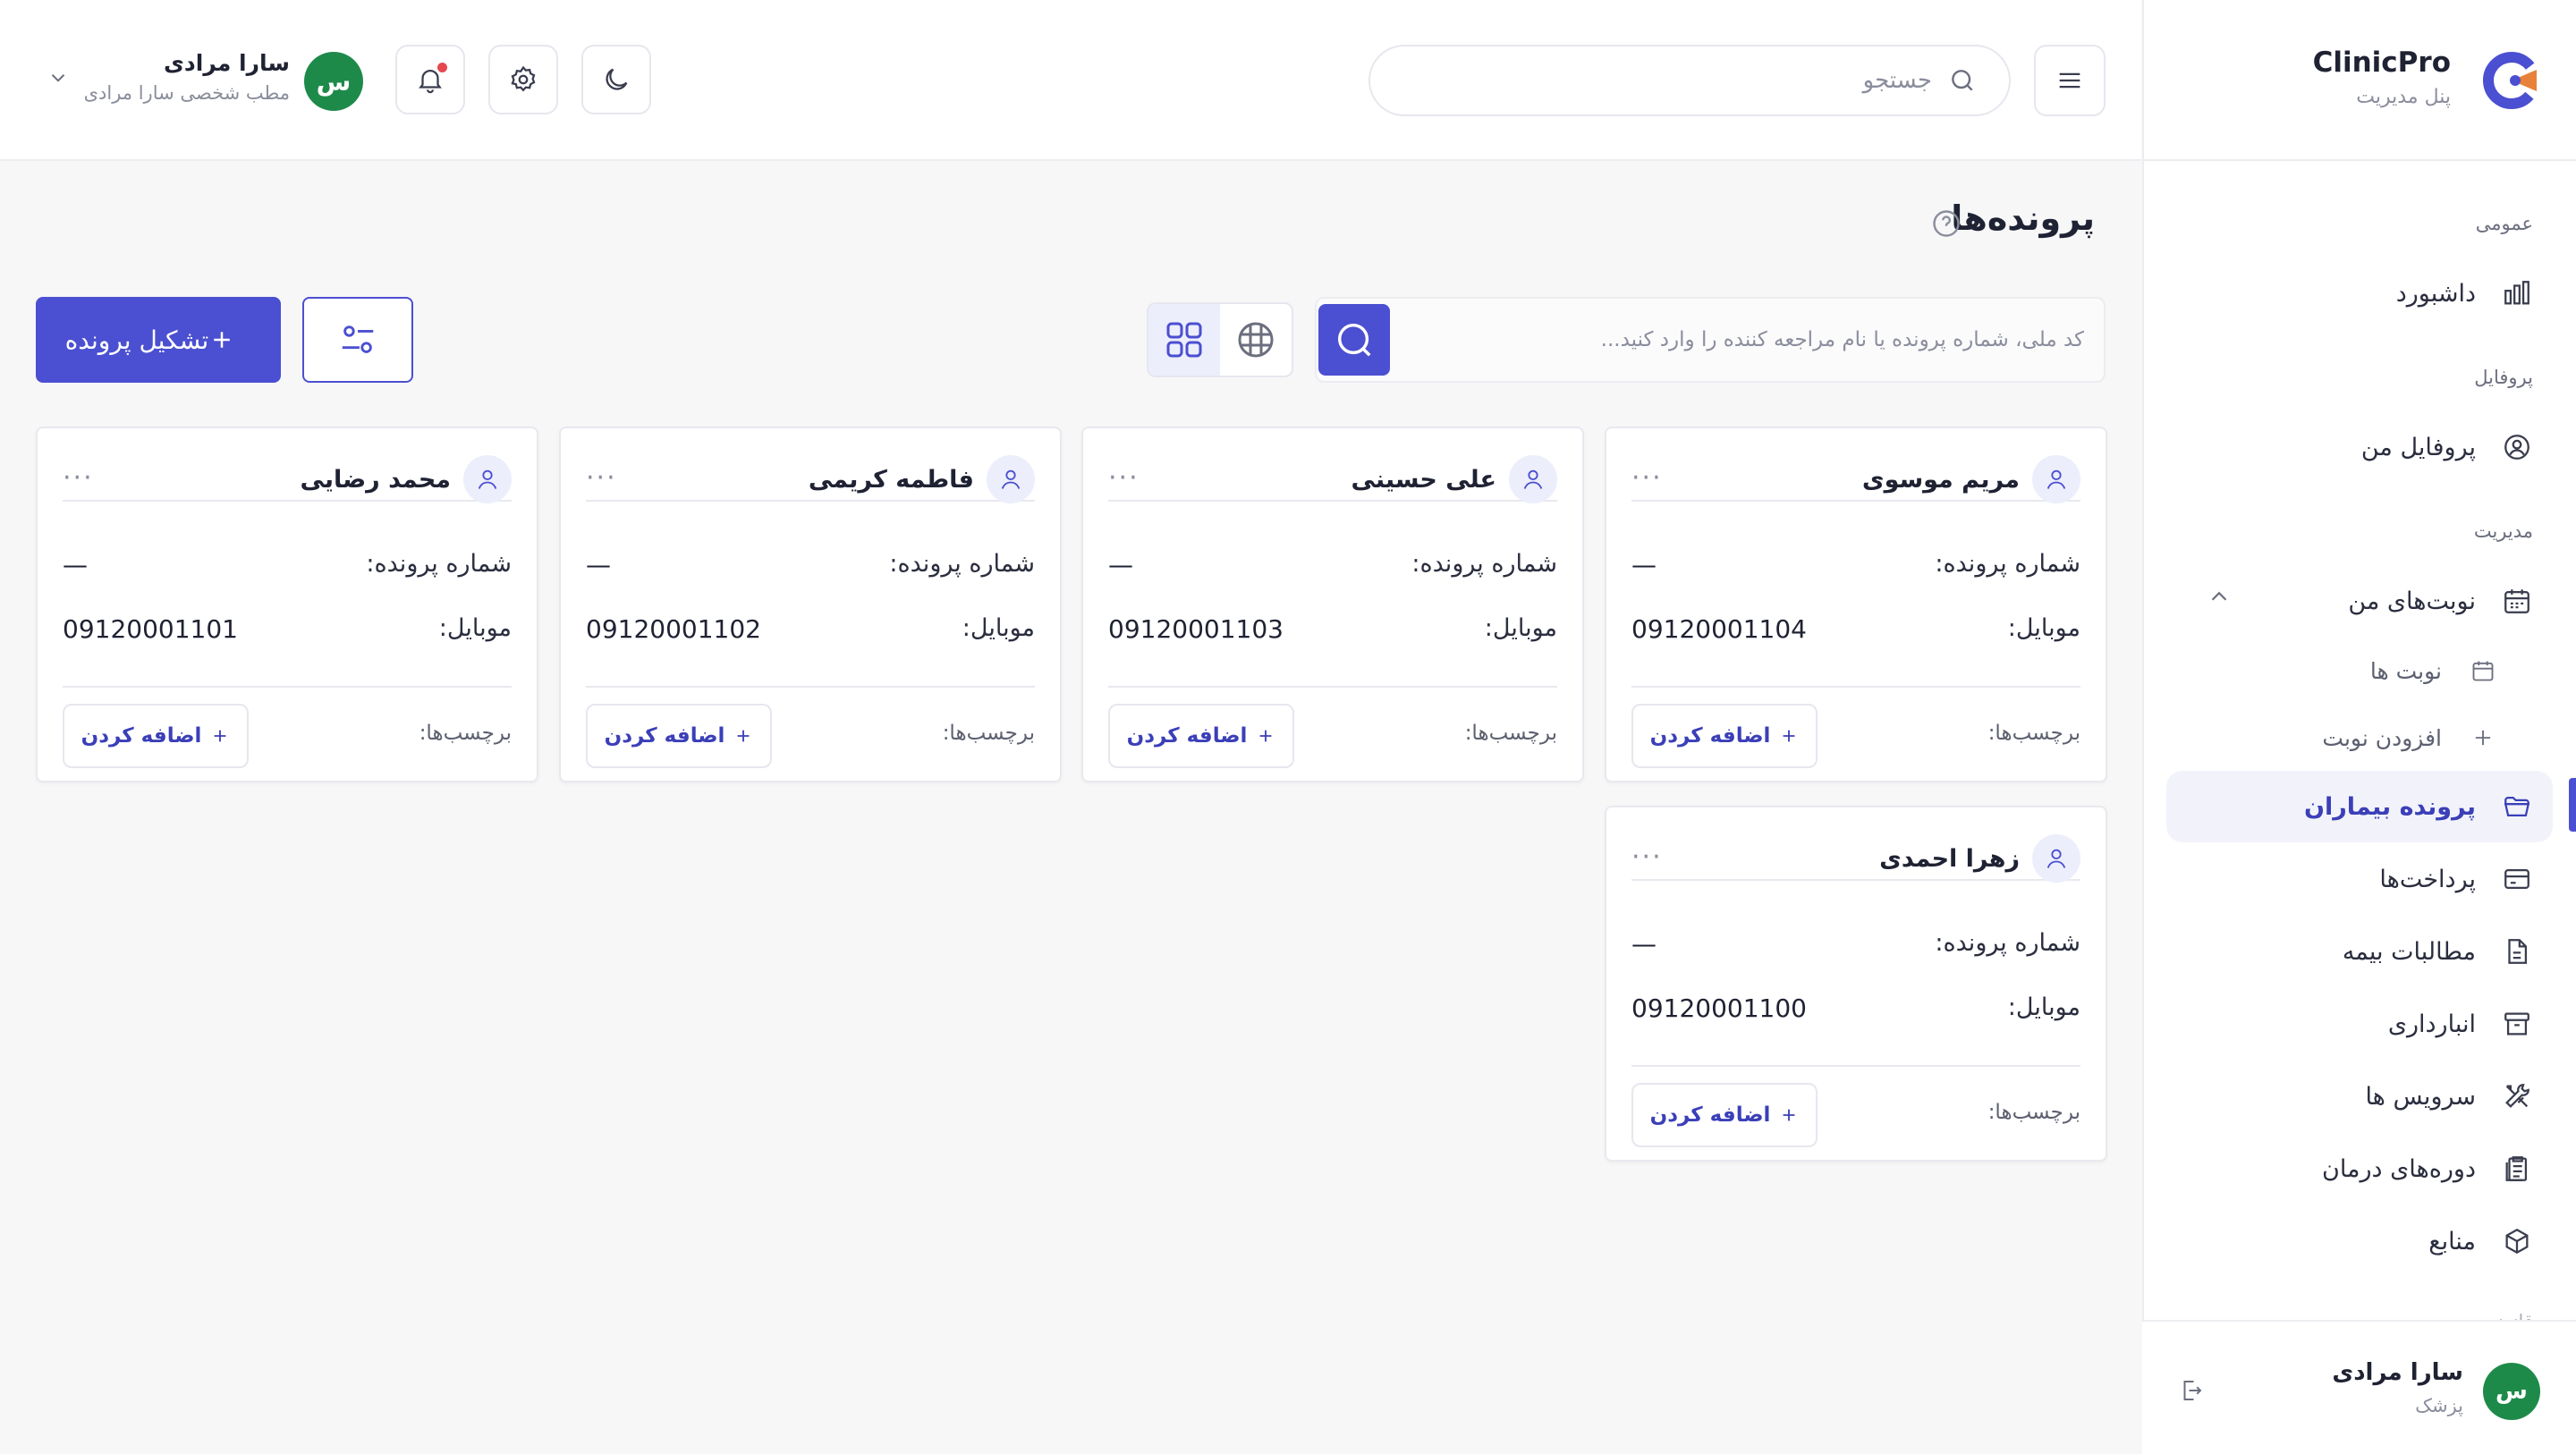 The image size is (2576, 1454). What do you see at coordinates (2435, 294) in the screenshot?
I see `sidebar-item-label: داشبورد` at bounding box center [2435, 294].